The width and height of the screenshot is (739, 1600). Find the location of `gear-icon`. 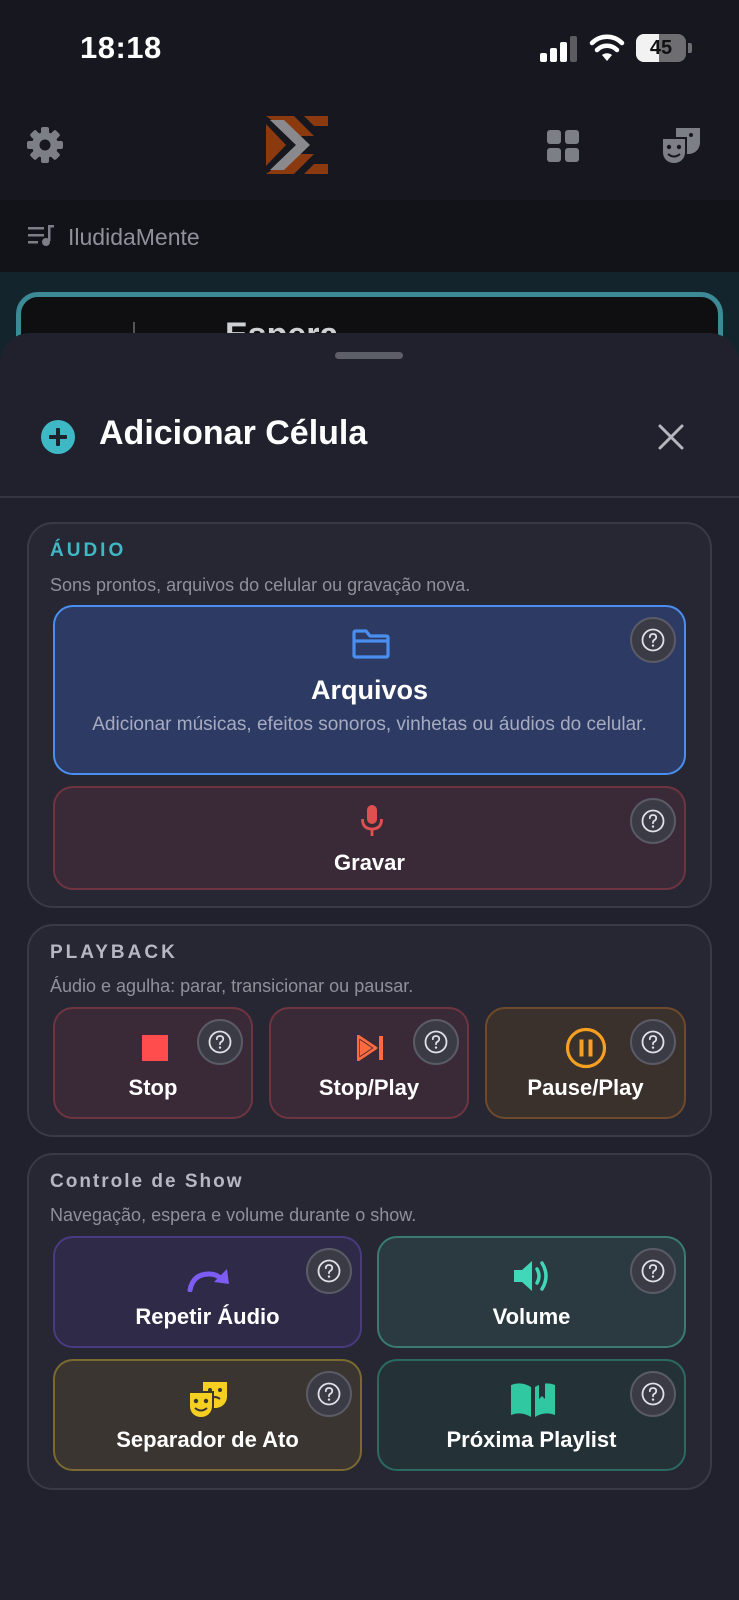

gear-icon is located at coordinates (45, 145).